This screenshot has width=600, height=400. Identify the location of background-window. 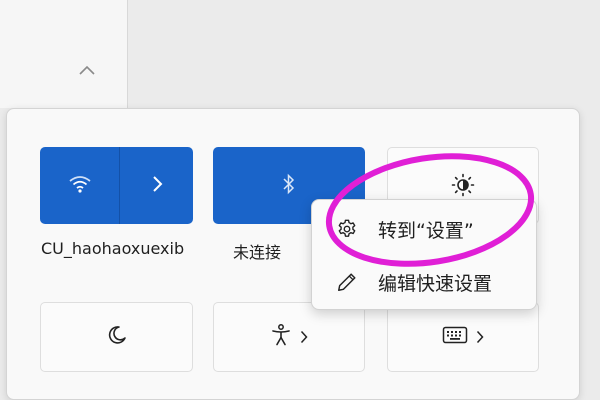
(64, 54).